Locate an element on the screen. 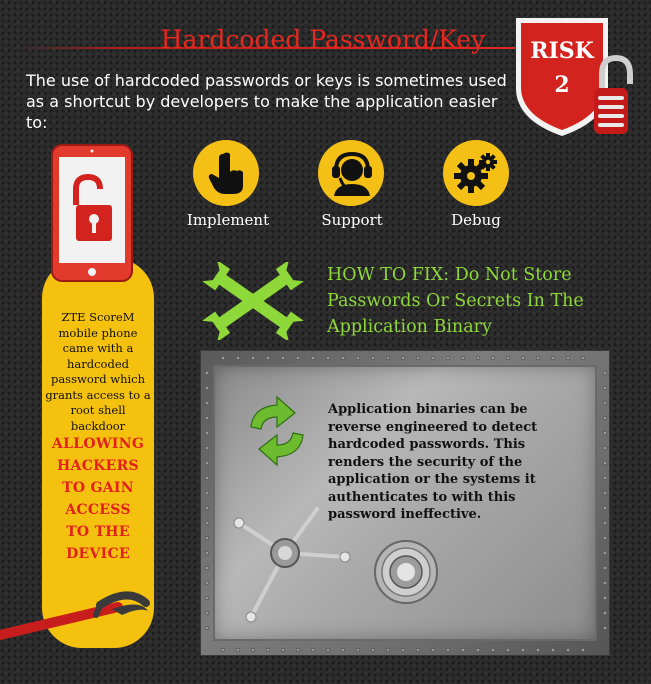 This screenshot has width=651, height=684. alarm-line: ACCESS is located at coordinates (98, 510).